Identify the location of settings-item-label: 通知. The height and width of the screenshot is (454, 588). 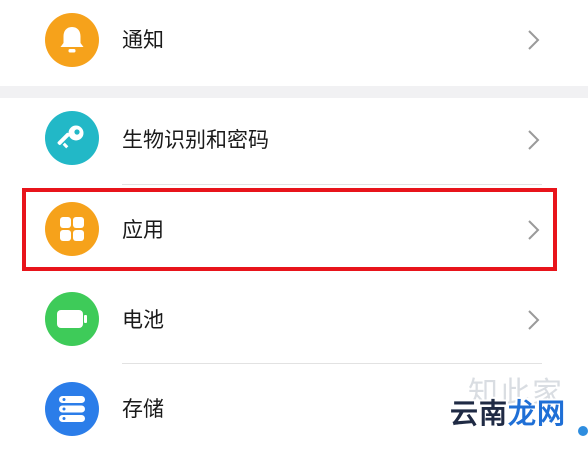
(143, 40).